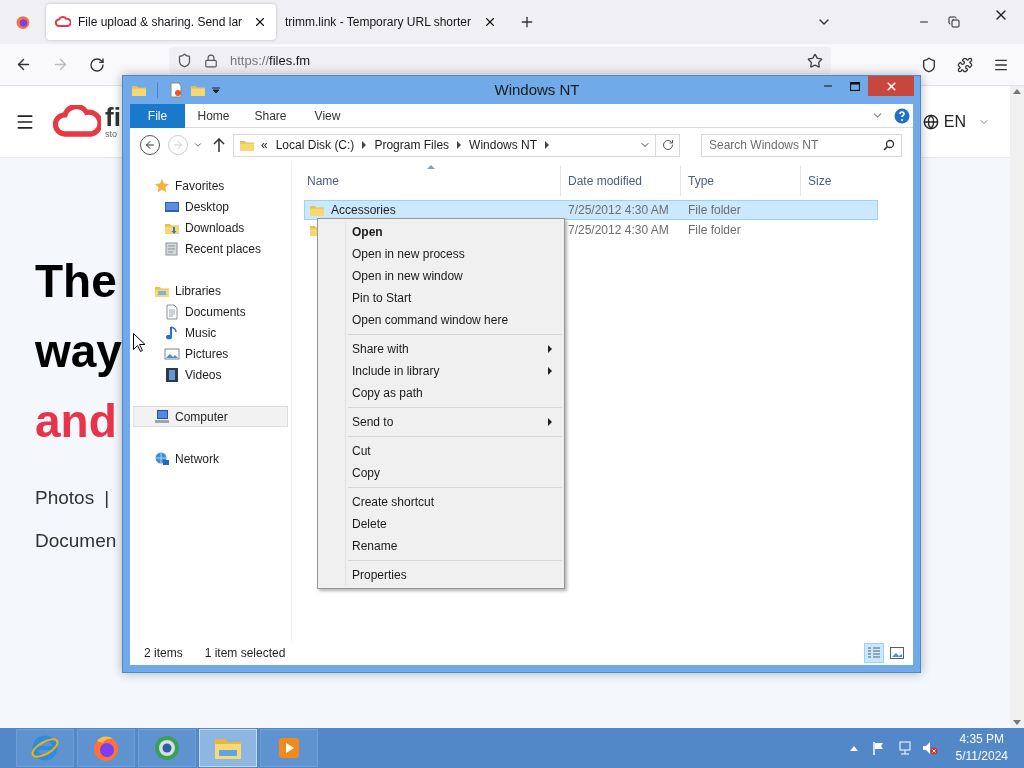 The image size is (1024, 768). Describe the element at coordinates (981, 756) in the screenshot. I see `clock-date: 5/11/2024` at that location.